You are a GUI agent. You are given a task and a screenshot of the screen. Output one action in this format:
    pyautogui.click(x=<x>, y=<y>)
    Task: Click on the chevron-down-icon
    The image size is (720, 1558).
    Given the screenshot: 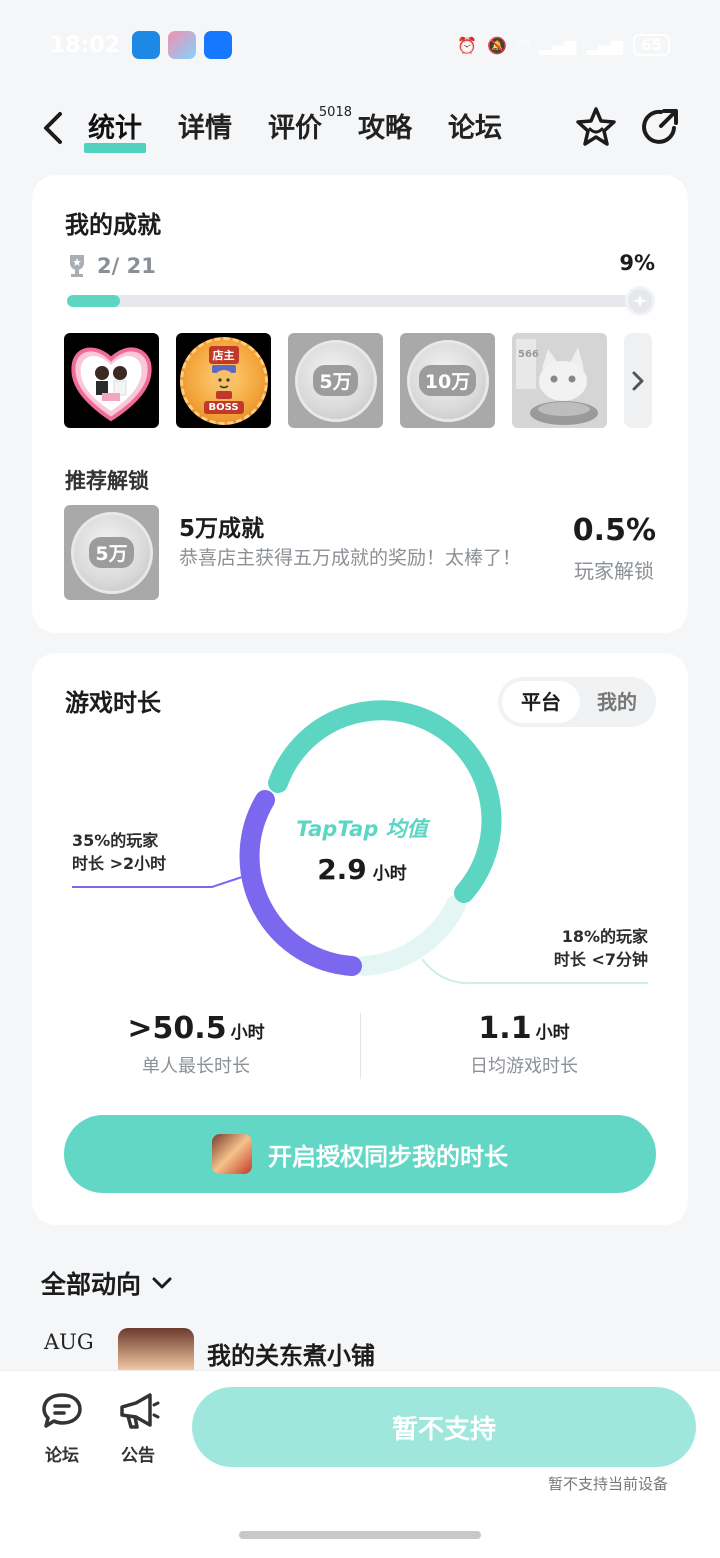 What is the action you would take?
    pyautogui.click(x=162, y=1283)
    